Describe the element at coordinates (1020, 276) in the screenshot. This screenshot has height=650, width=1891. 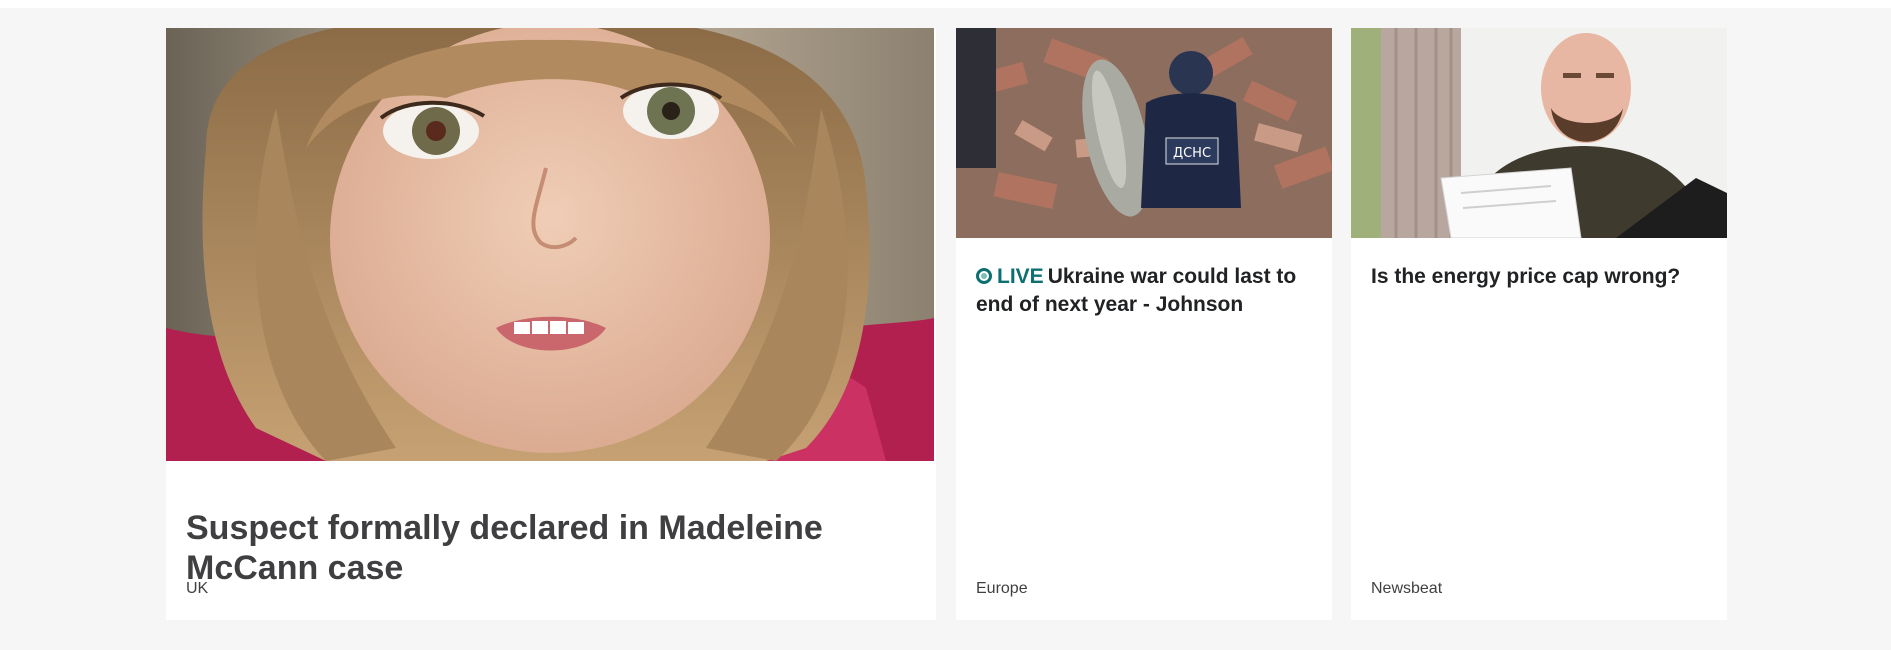
I see `live-label: LIVE` at that location.